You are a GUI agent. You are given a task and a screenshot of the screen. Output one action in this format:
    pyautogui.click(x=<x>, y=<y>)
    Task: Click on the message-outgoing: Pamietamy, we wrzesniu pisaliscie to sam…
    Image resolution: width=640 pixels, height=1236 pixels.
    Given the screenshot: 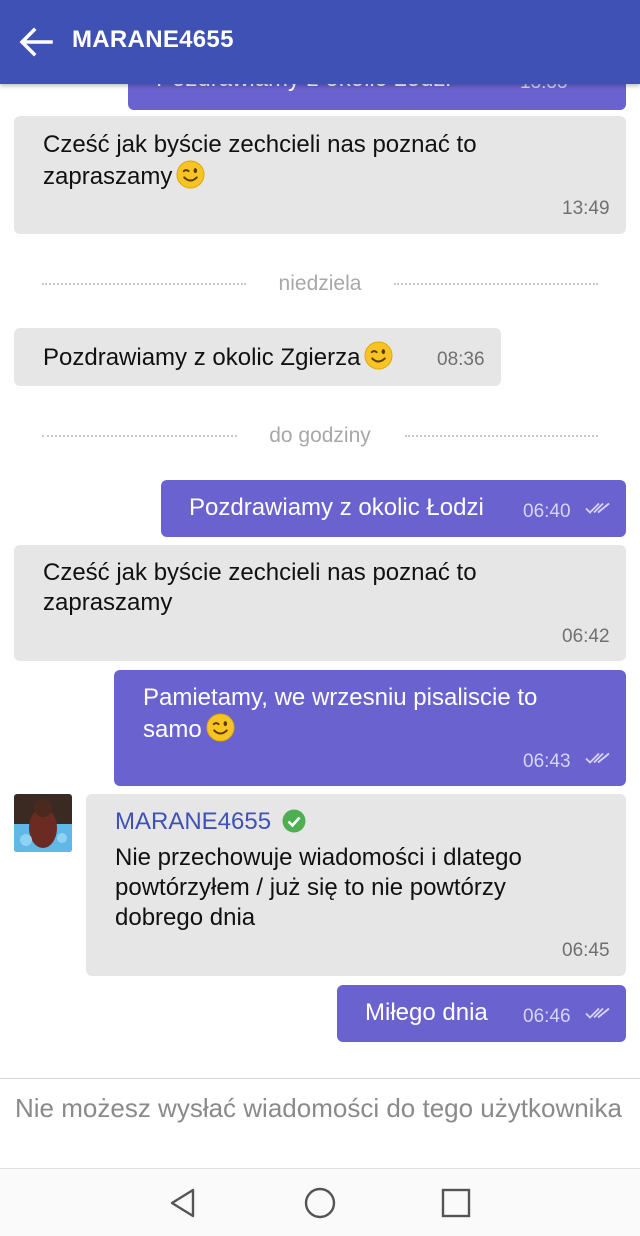 What is the action you would take?
    pyautogui.click(x=370, y=728)
    